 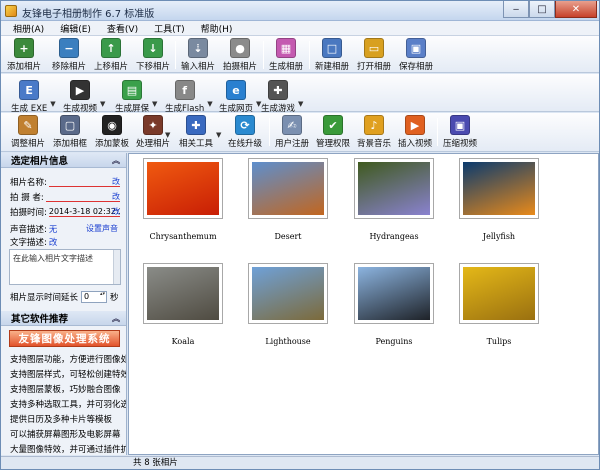 What do you see at coordinates (116, 196) in the screenshot?
I see `edit-photographer-link: 改` at bounding box center [116, 196].